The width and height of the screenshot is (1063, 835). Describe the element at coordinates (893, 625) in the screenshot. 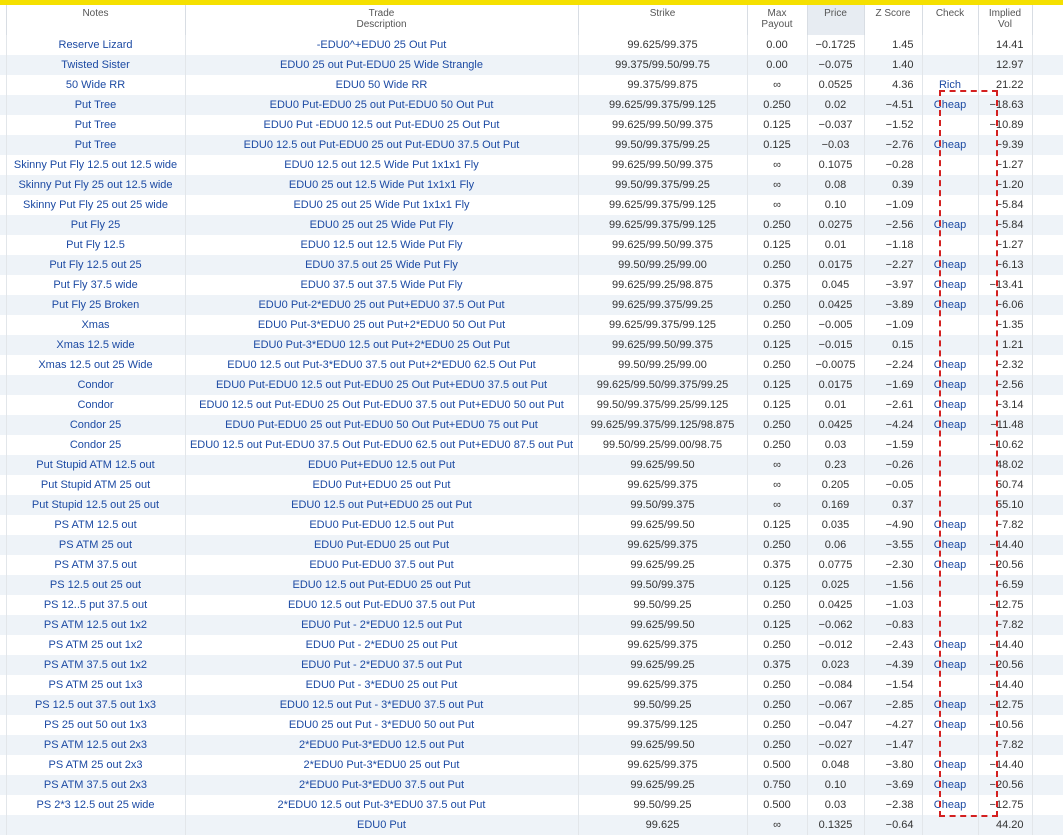

I see `cell-z-score: −0.83` at that location.